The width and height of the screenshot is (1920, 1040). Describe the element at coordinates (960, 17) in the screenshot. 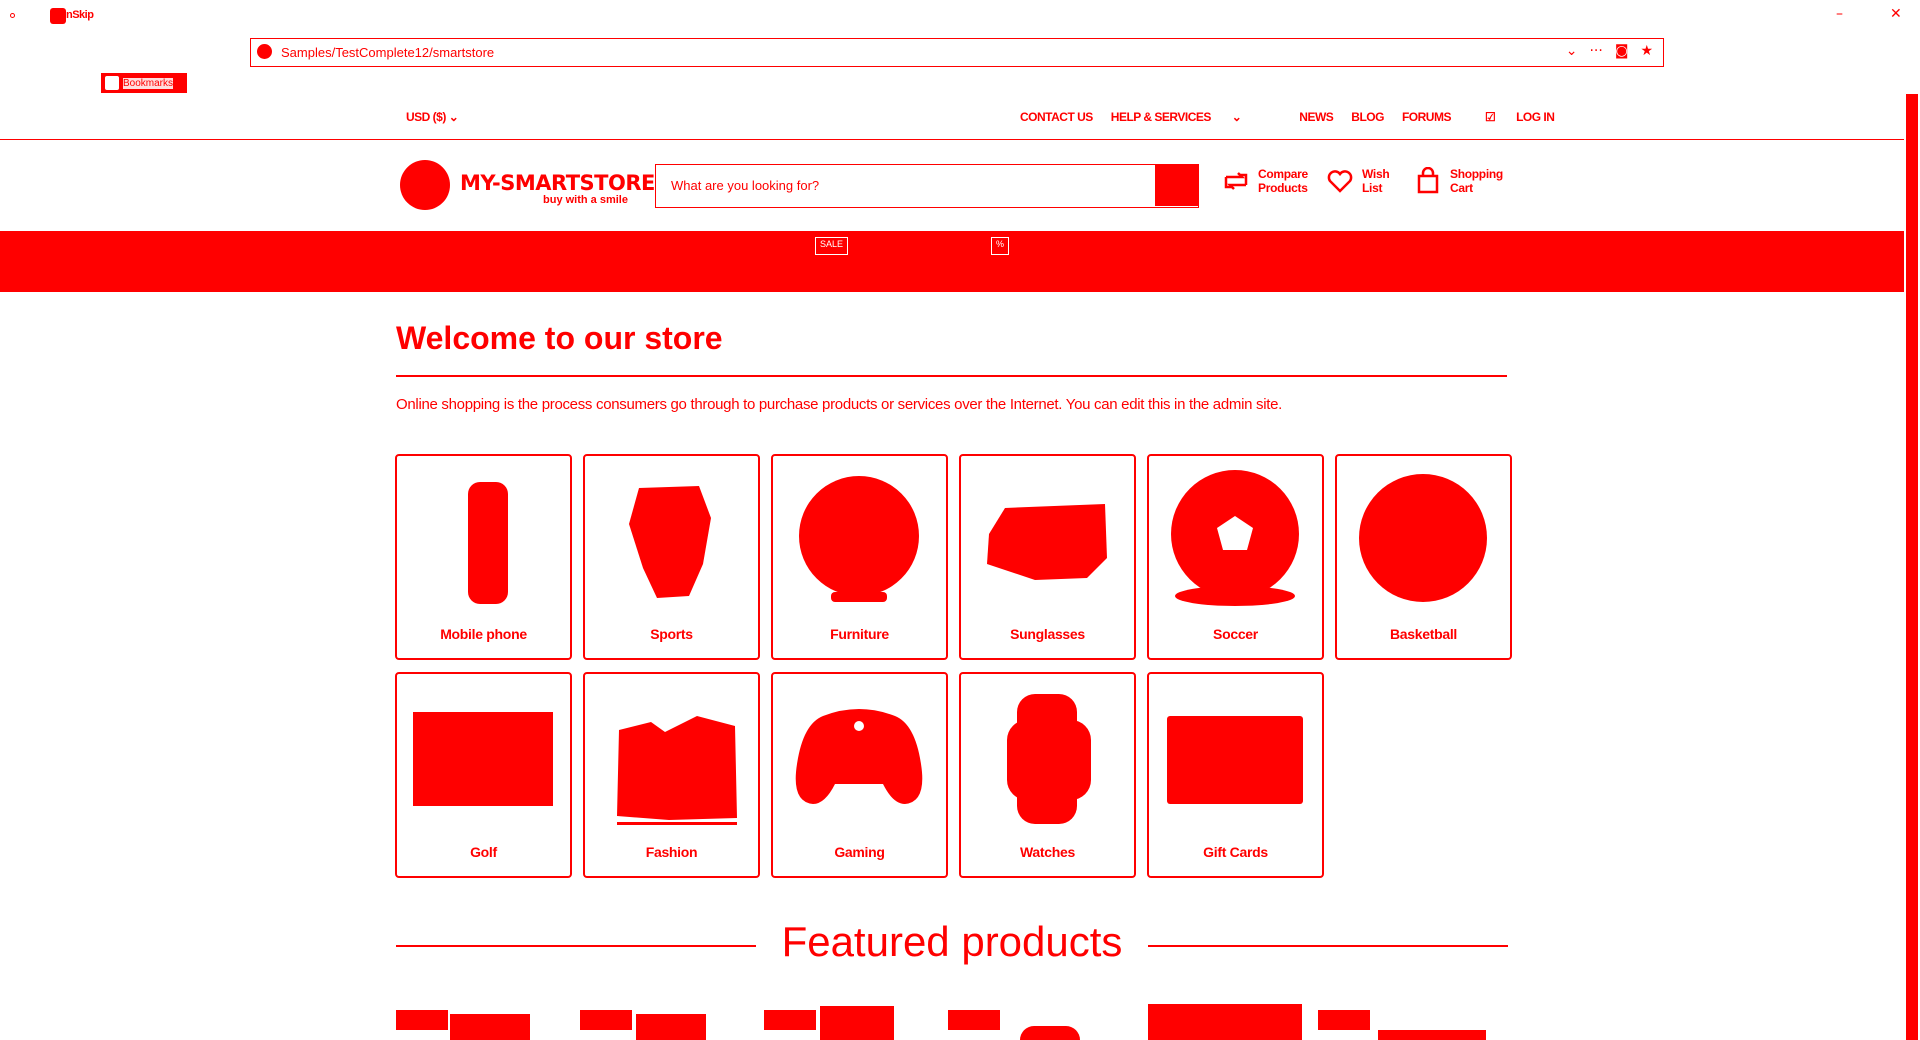

I see `browser-tab-strip: nSkip – ✕` at that location.